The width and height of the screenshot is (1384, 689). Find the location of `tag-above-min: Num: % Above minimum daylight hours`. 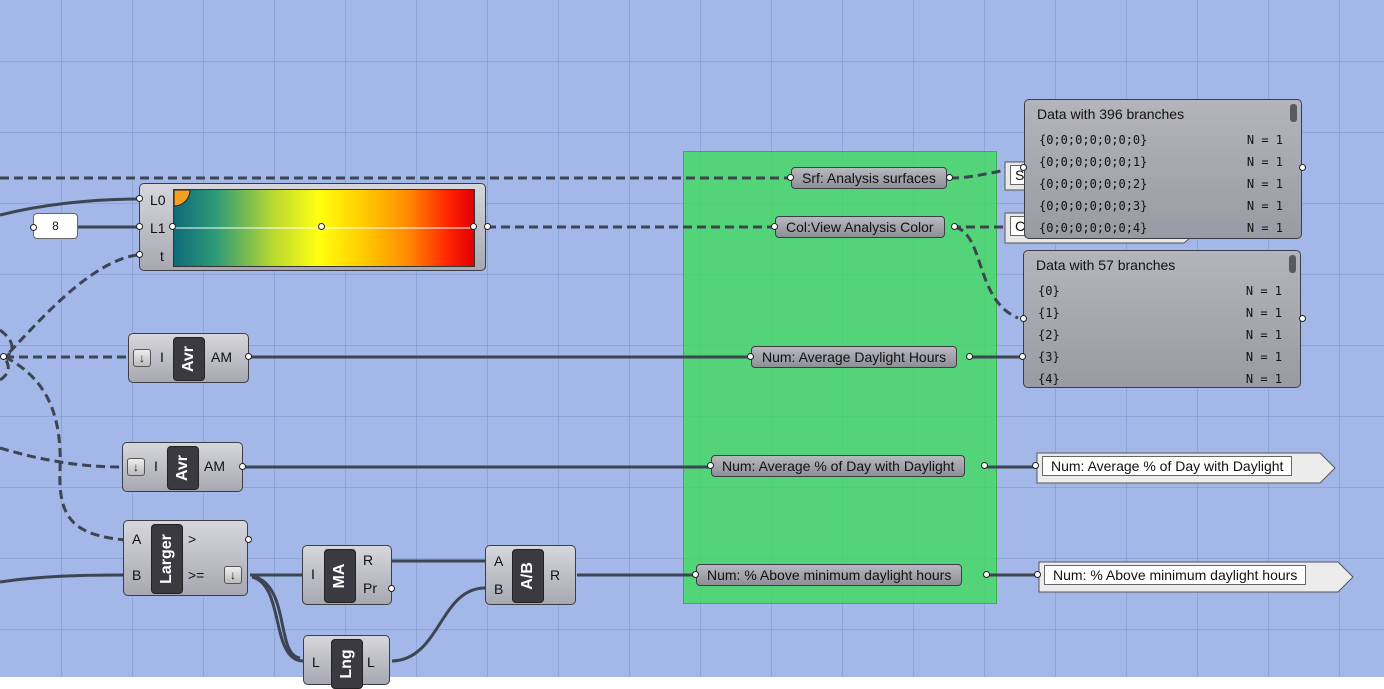

tag-above-min: Num: % Above minimum daylight hours is located at coordinates (1196, 577).